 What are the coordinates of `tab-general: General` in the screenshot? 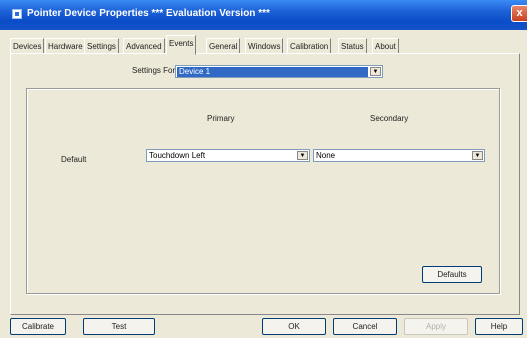 It's located at (223, 46).